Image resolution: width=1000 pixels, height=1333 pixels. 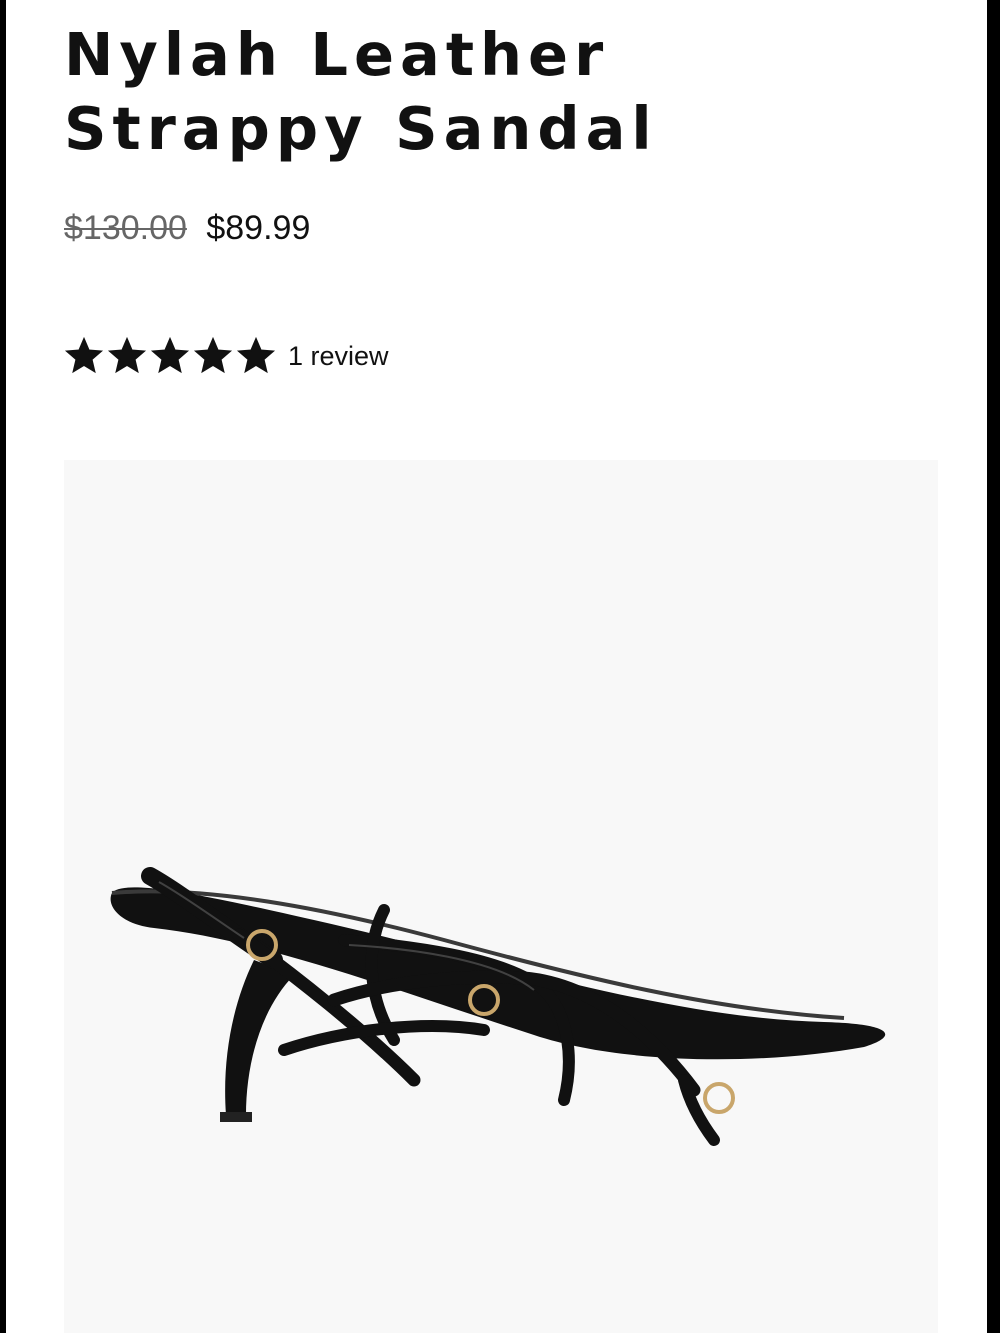 I want to click on product-title-line-1: Nylah Leather, so click(x=337, y=54).